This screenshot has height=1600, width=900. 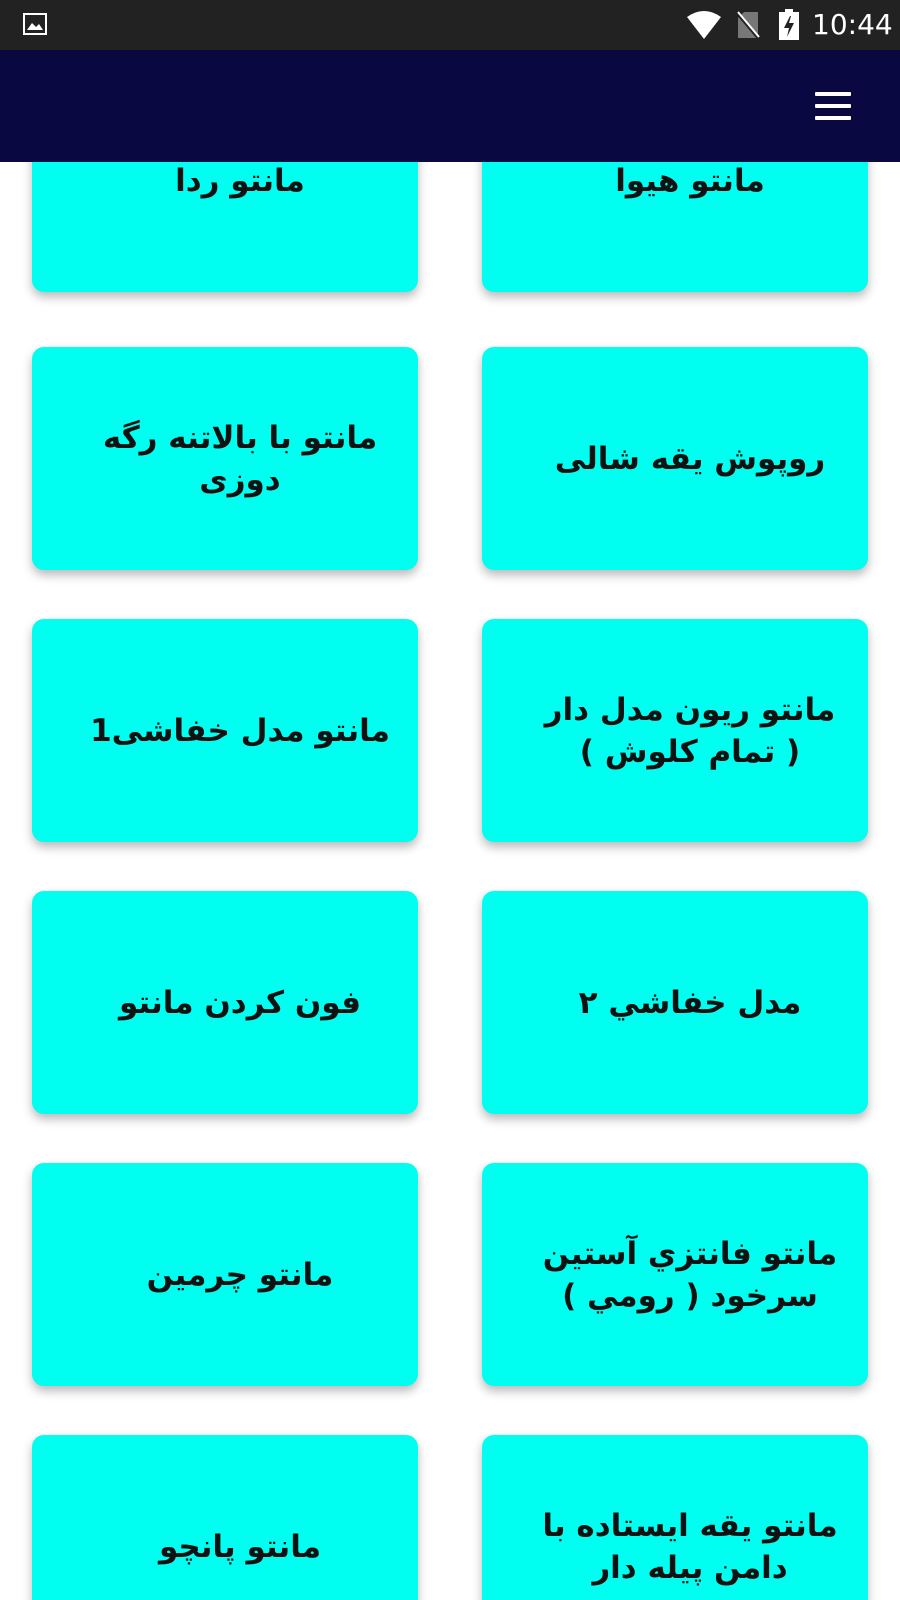 What do you see at coordinates (450, 25) in the screenshot?
I see `status-bar: 10:44` at bounding box center [450, 25].